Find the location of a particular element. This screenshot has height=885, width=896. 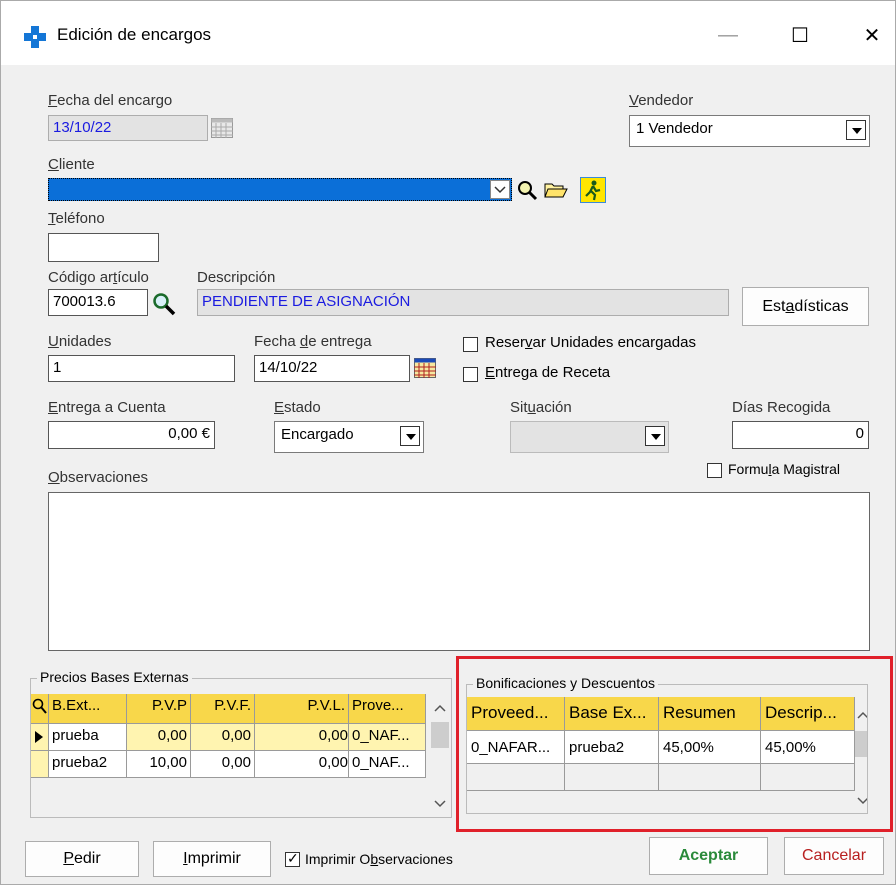

unidades-label: Unidades is located at coordinates (80, 341).